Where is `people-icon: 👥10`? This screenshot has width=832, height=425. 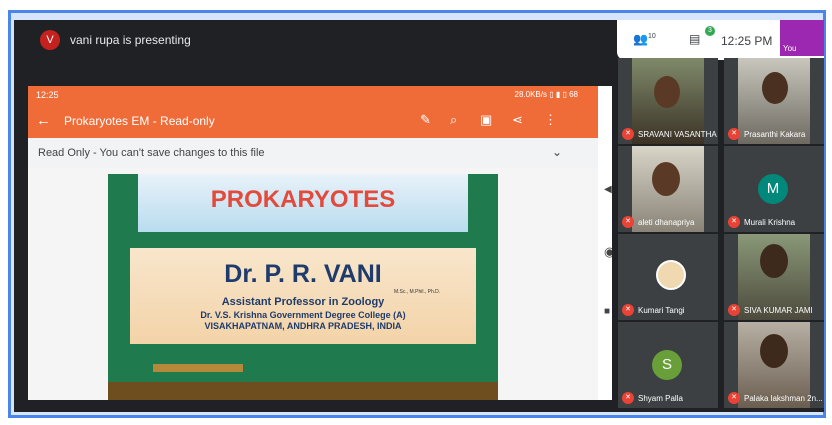
people-icon: 👥10 is located at coordinates (644, 39).